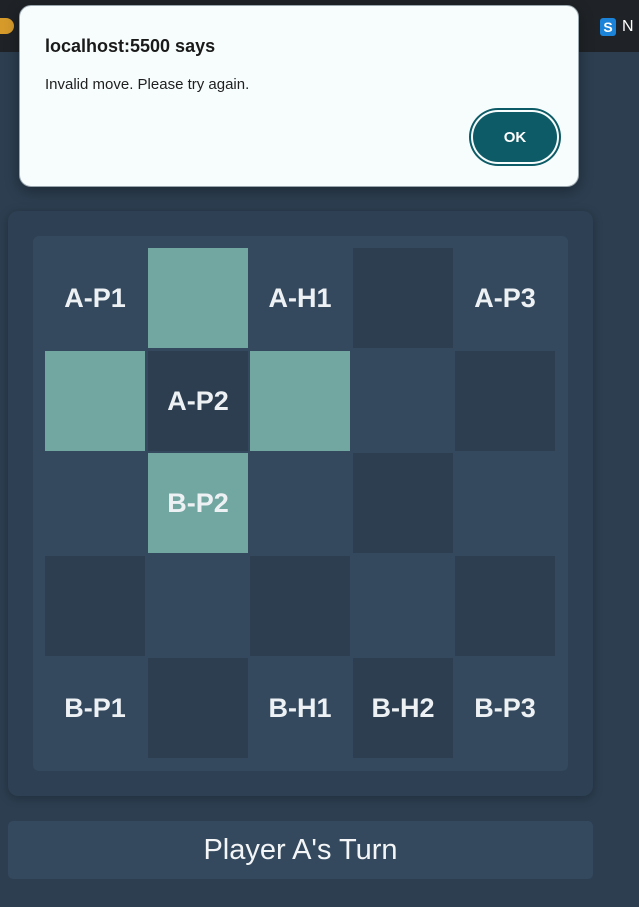  Describe the element at coordinates (505, 298) in the screenshot. I see `board-cell: A-P3` at that location.